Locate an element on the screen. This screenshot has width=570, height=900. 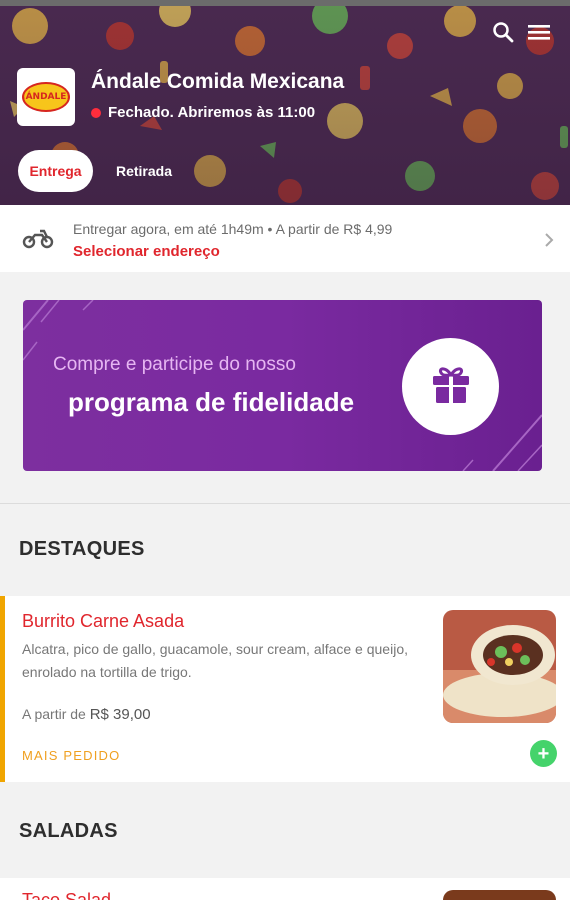
store-status: Fechado. Abriremos às 11:00 is located at coordinates (203, 112).